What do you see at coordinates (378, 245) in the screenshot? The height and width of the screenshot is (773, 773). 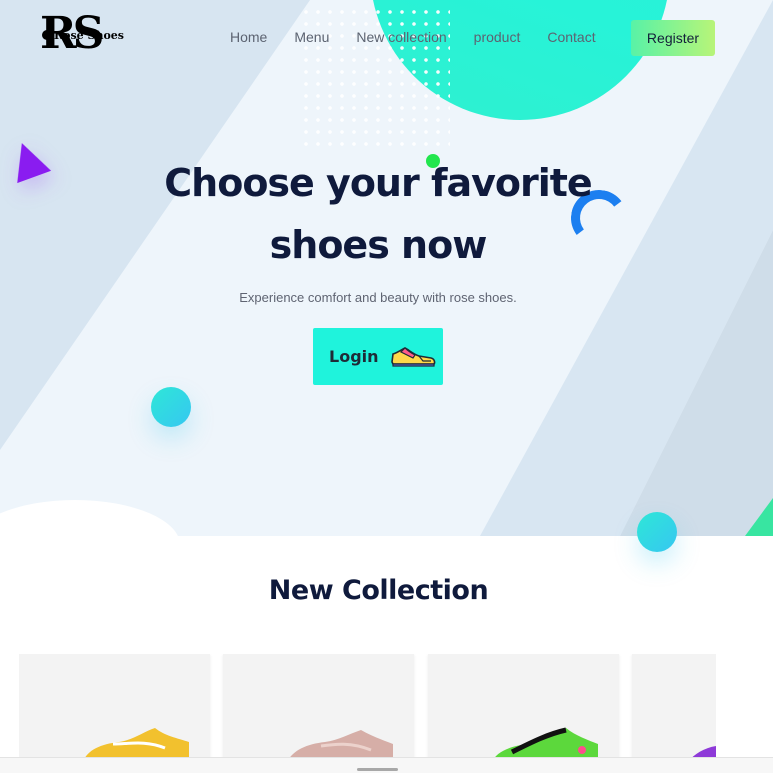 I see `headline-line-2: shoes now` at bounding box center [378, 245].